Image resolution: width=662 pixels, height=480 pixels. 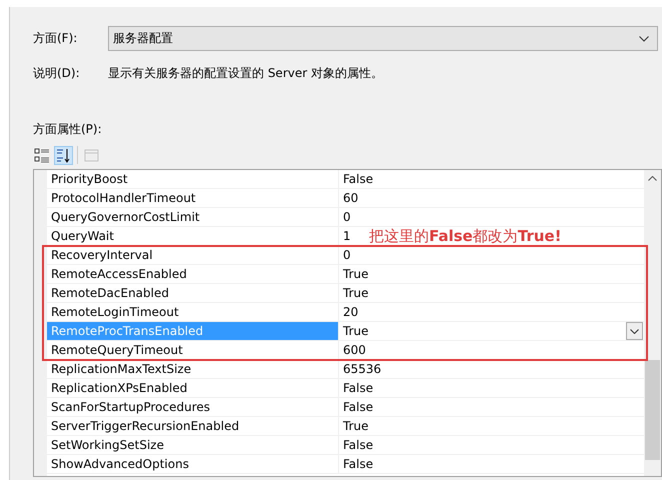 What do you see at coordinates (193, 274) in the screenshot?
I see `property-name: RemoteAccessEnabled` at bounding box center [193, 274].